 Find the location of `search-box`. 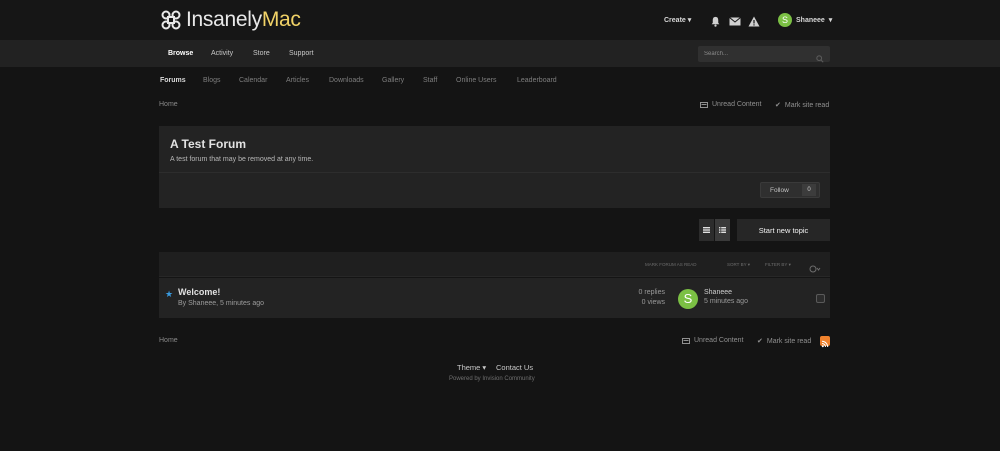

search-box is located at coordinates (764, 54).